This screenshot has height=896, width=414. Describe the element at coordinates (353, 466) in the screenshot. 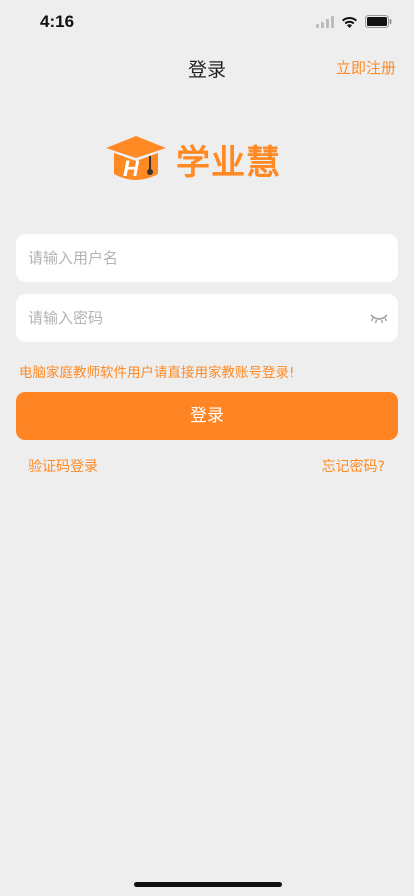

I see `forgot-password-link: 忘记密码?` at that location.